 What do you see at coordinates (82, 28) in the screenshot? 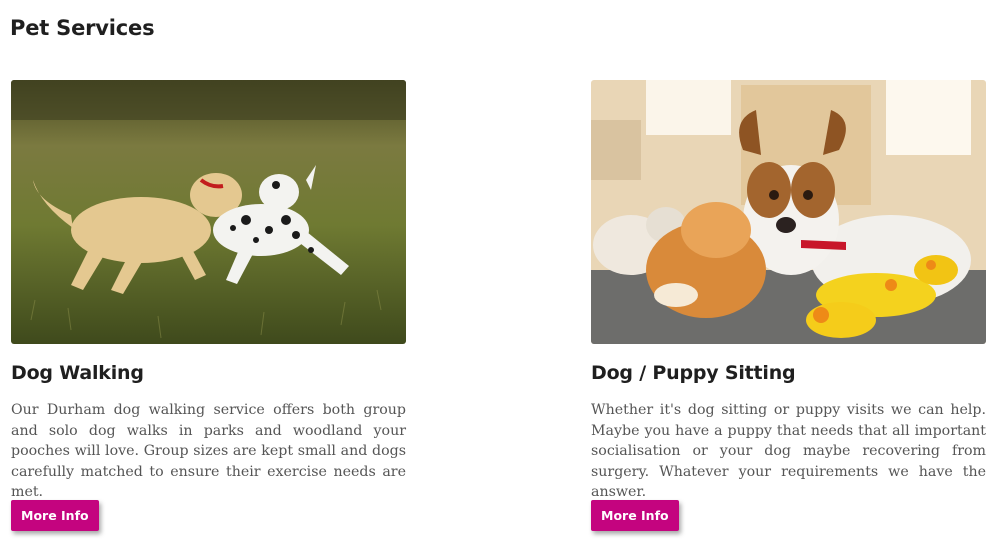
I see `page-title: Pet Services` at bounding box center [82, 28].